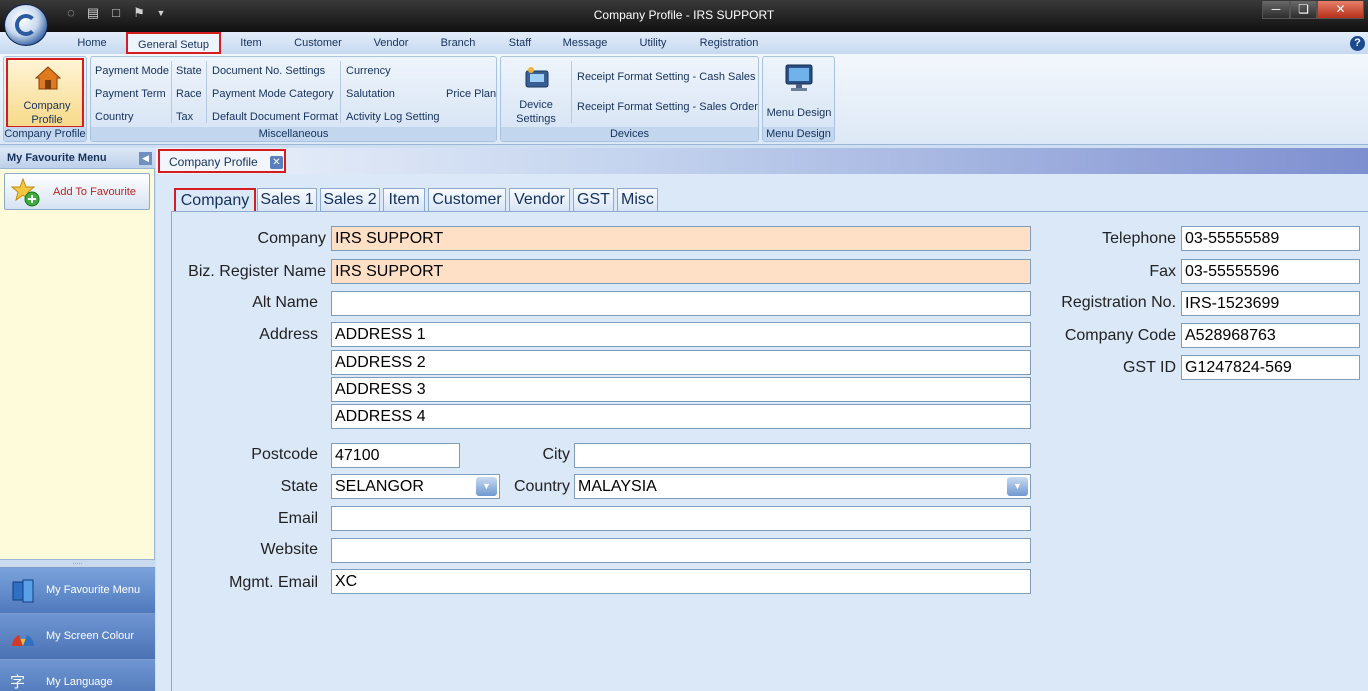  What do you see at coordinates (92, 43) in the screenshot?
I see `tab-home: Home` at bounding box center [92, 43].